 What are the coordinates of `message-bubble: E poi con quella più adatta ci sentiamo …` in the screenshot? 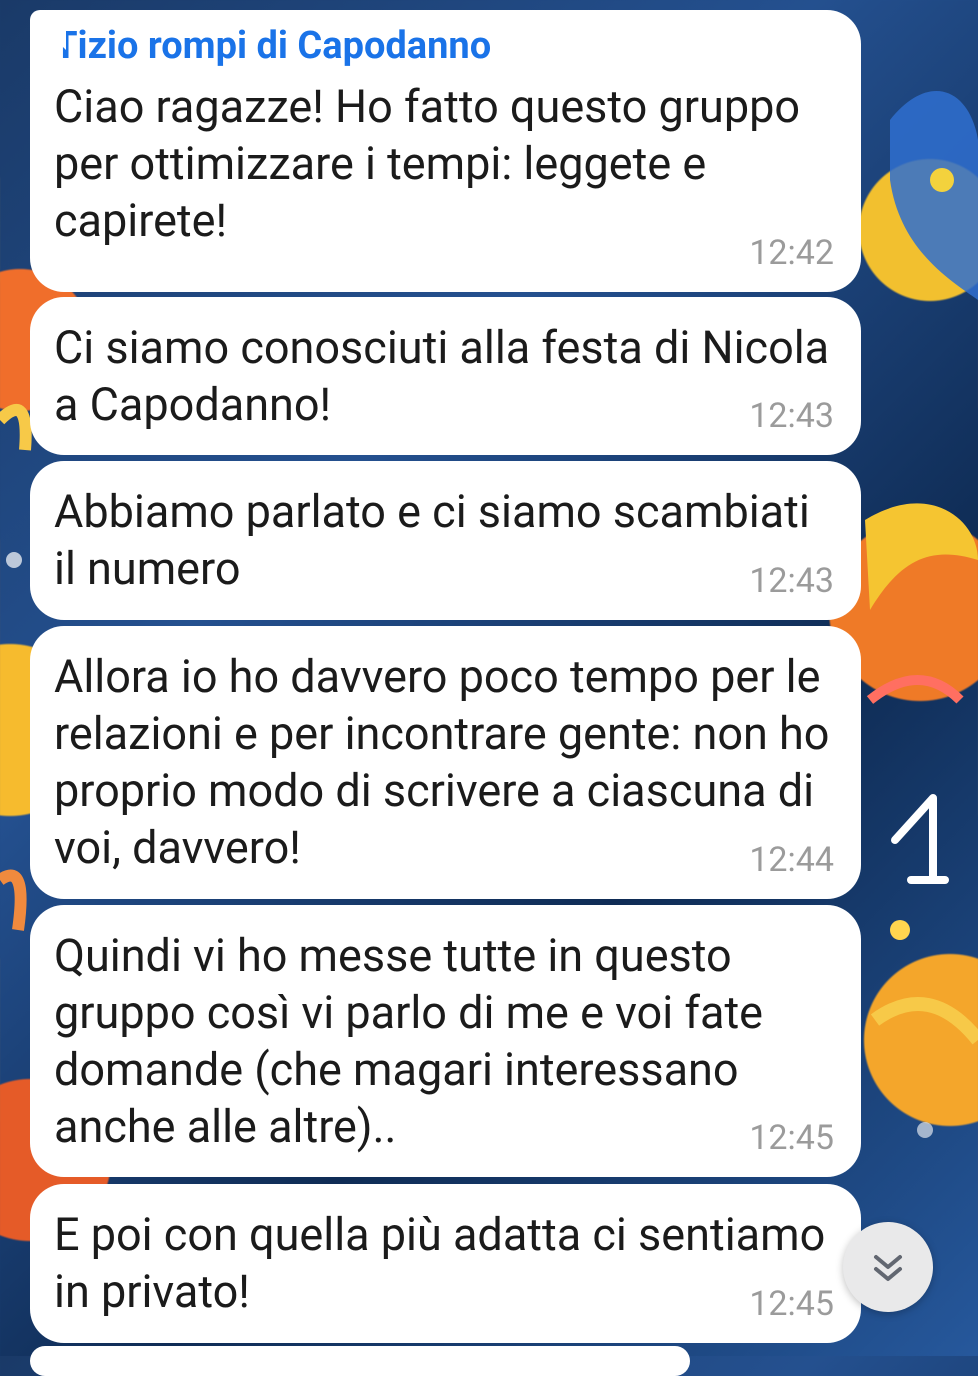 It's located at (445, 1263).